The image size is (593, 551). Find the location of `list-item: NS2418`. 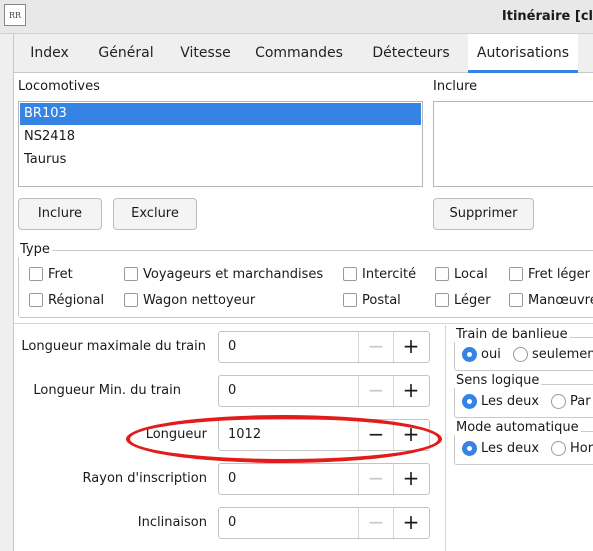

list-item: NS2418 is located at coordinates (220, 137).